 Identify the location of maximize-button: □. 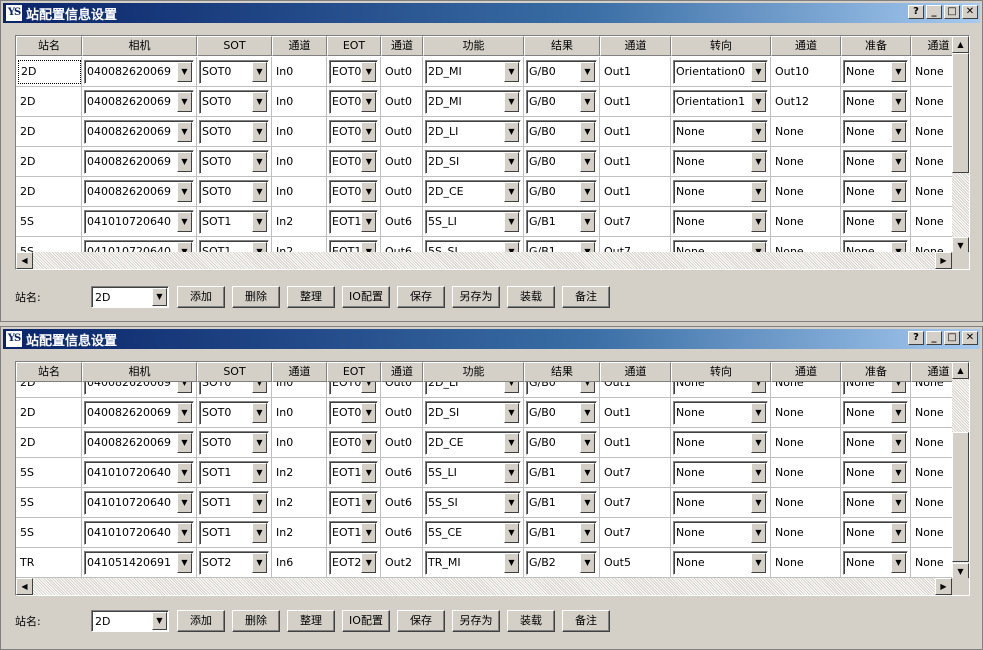
(952, 338).